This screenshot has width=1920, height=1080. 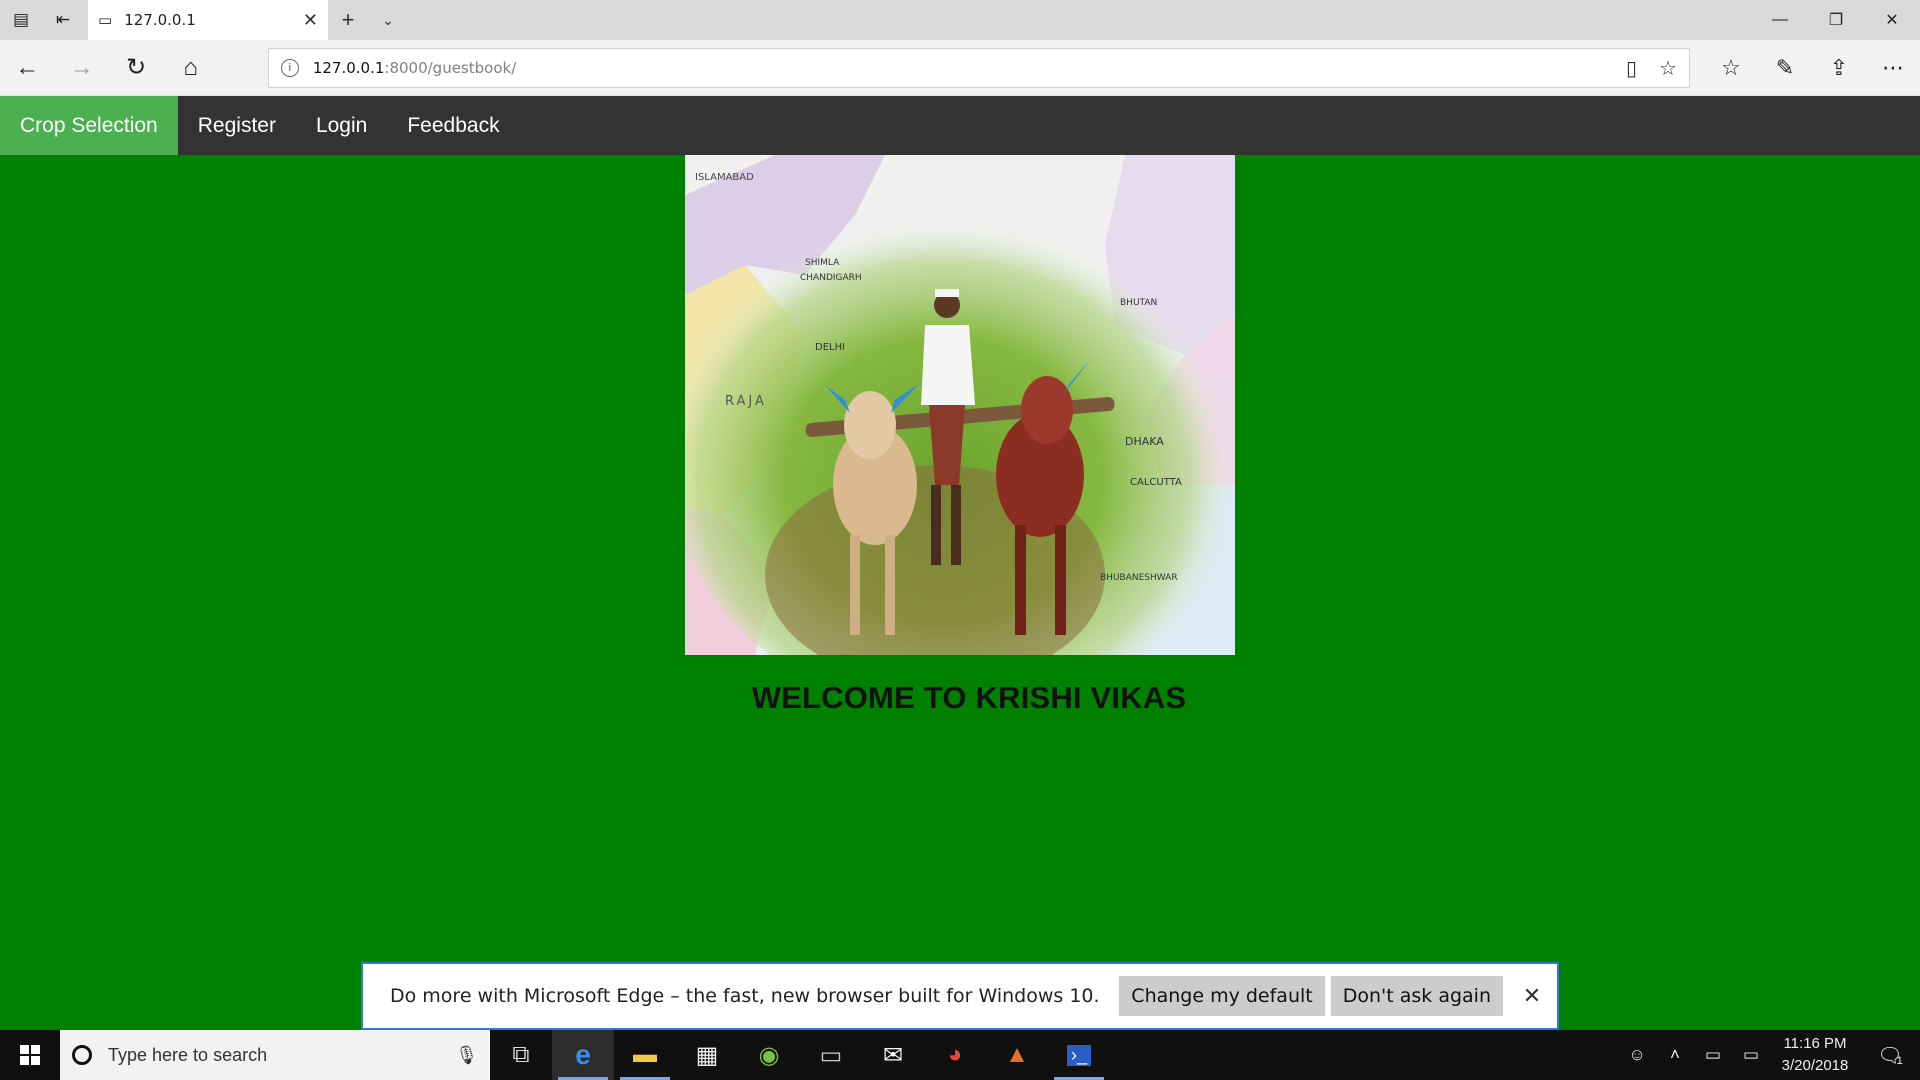 What do you see at coordinates (707, 1055) in the screenshot?
I see `store-icon: ▦` at bounding box center [707, 1055].